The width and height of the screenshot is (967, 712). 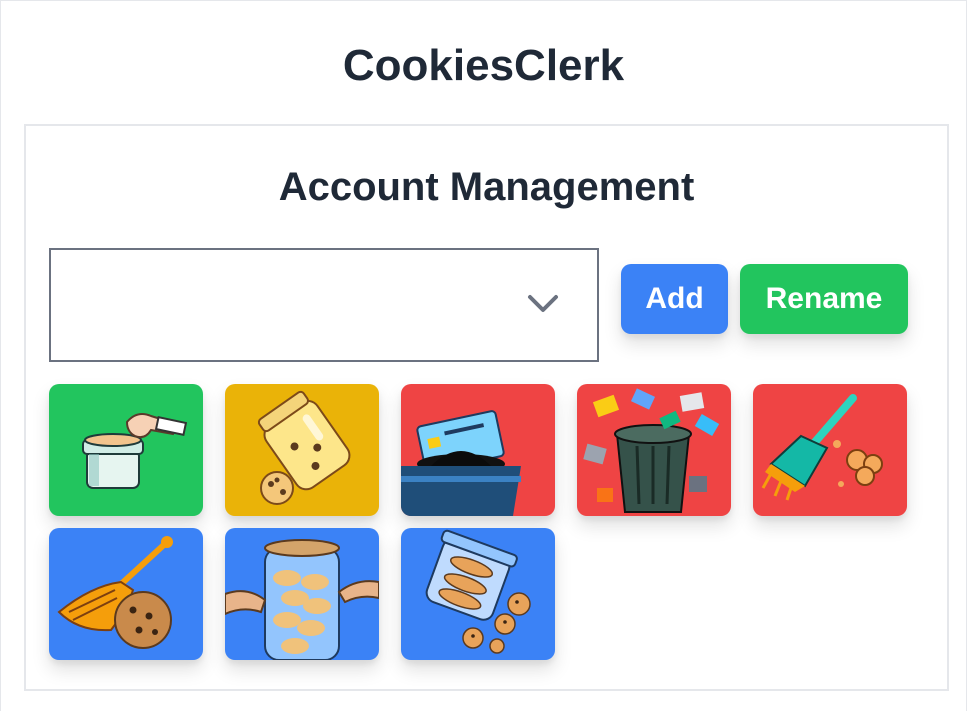 I want to click on insert-card-tile, so click(x=478, y=450).